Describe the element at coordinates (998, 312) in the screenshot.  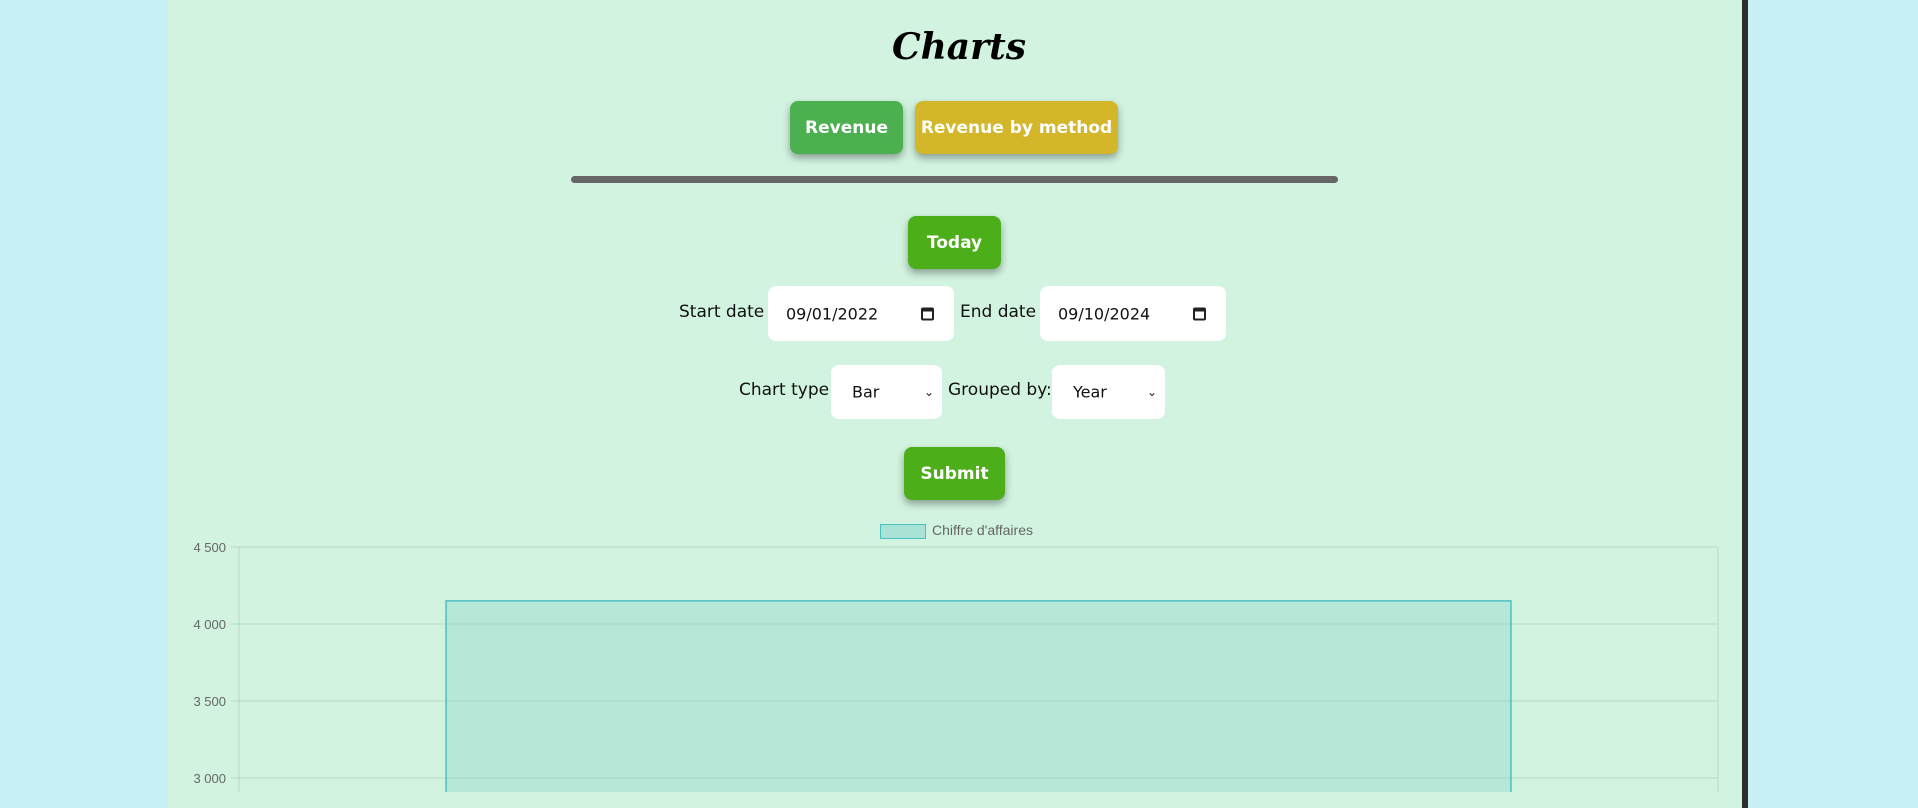
I see `end-date-label: End date` at that location.